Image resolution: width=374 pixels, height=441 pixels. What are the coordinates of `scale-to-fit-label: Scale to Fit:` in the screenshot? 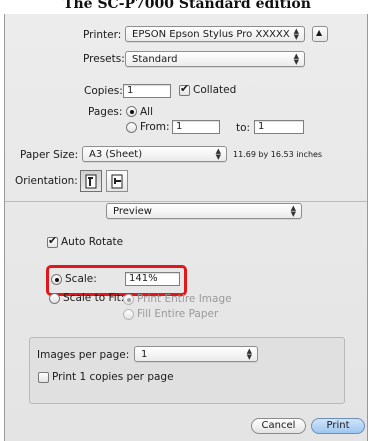 It's located at (94, 298).